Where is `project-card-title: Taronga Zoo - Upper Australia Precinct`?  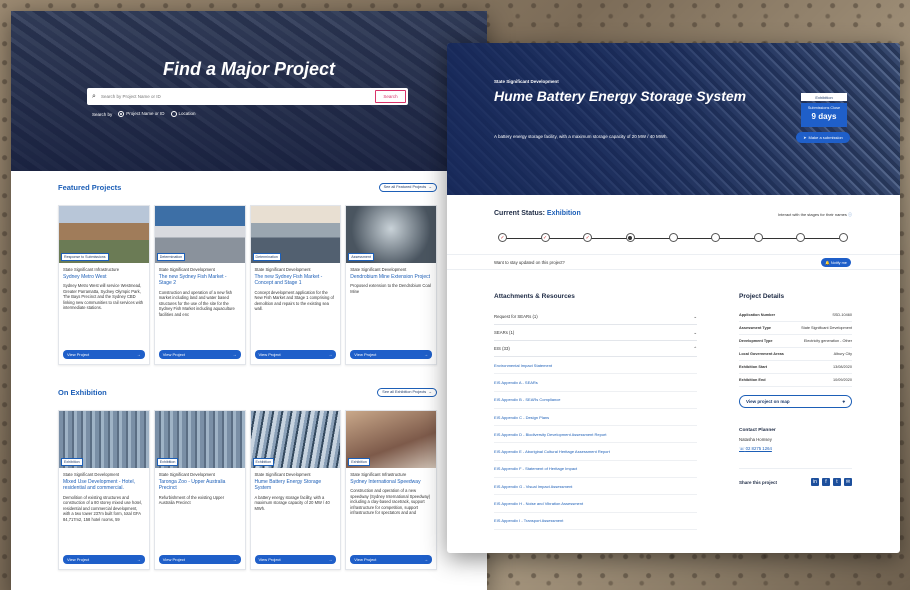
project-card-title: Taronga Zoo - Upper Australia Precinct is located at coordinates (200, 485).